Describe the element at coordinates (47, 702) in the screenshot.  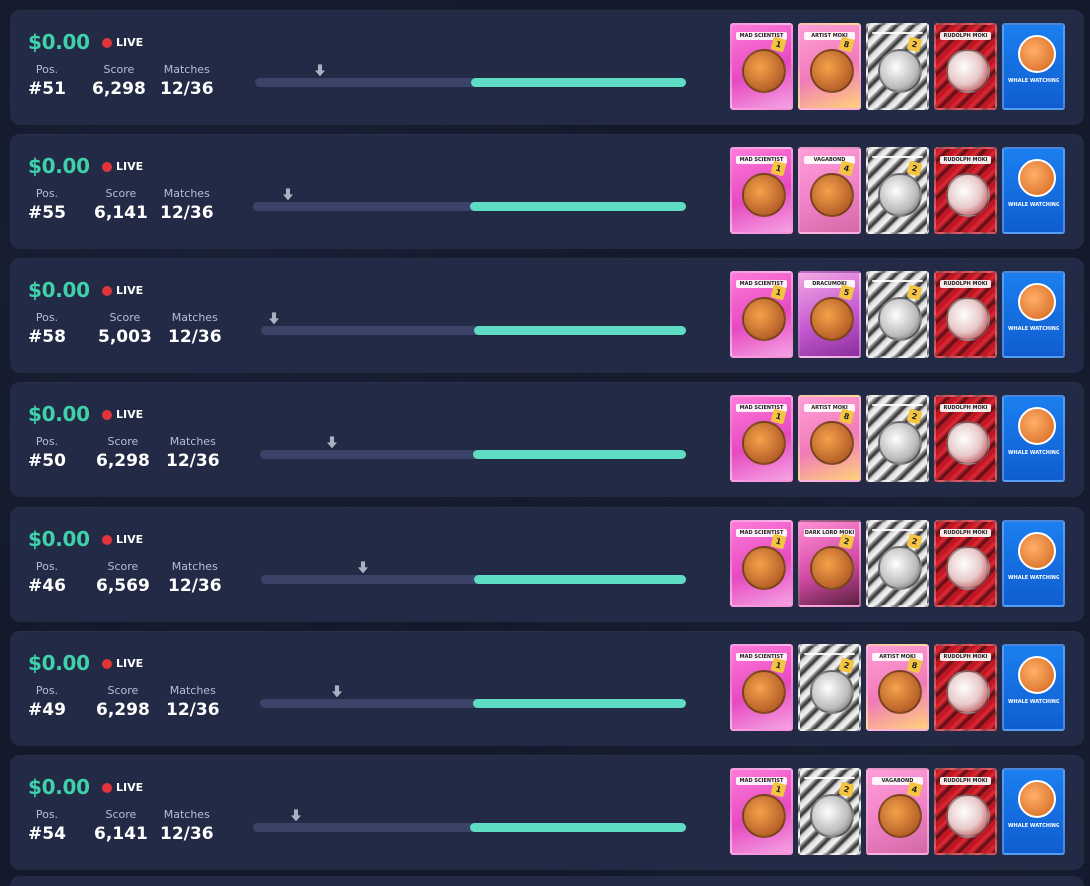
I see `position-stat: Pos. #49` at that location.